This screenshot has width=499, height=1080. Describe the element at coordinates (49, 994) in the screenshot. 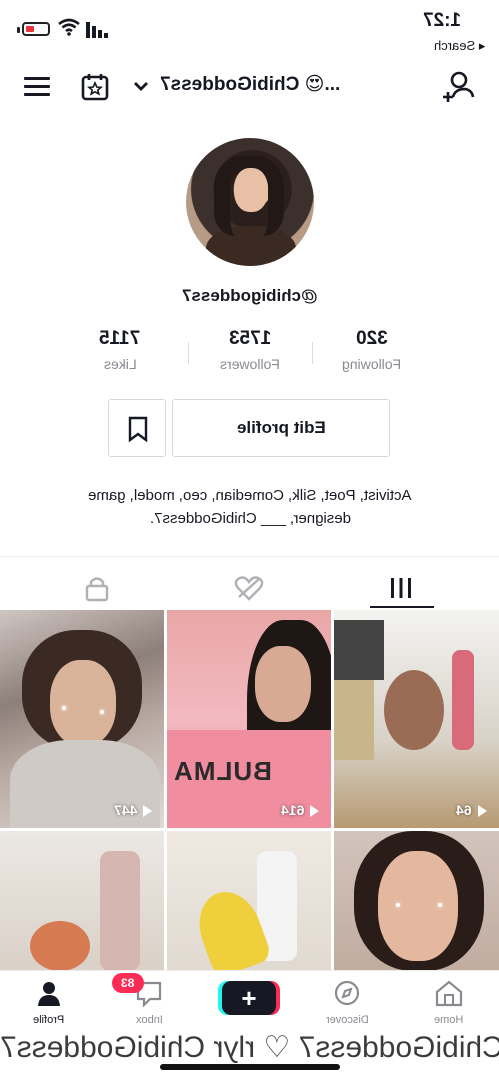

I see `profile-icon` at that location.